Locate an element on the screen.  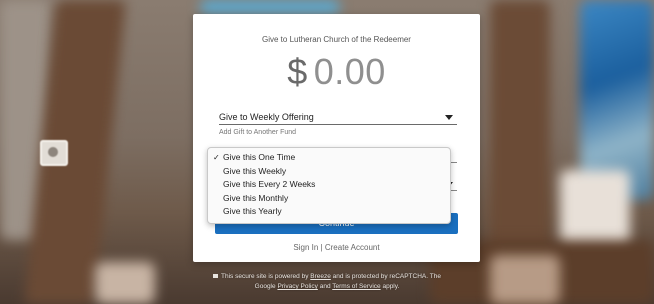
checkmark-icon: ✓ is located at coordinates (216, 157).